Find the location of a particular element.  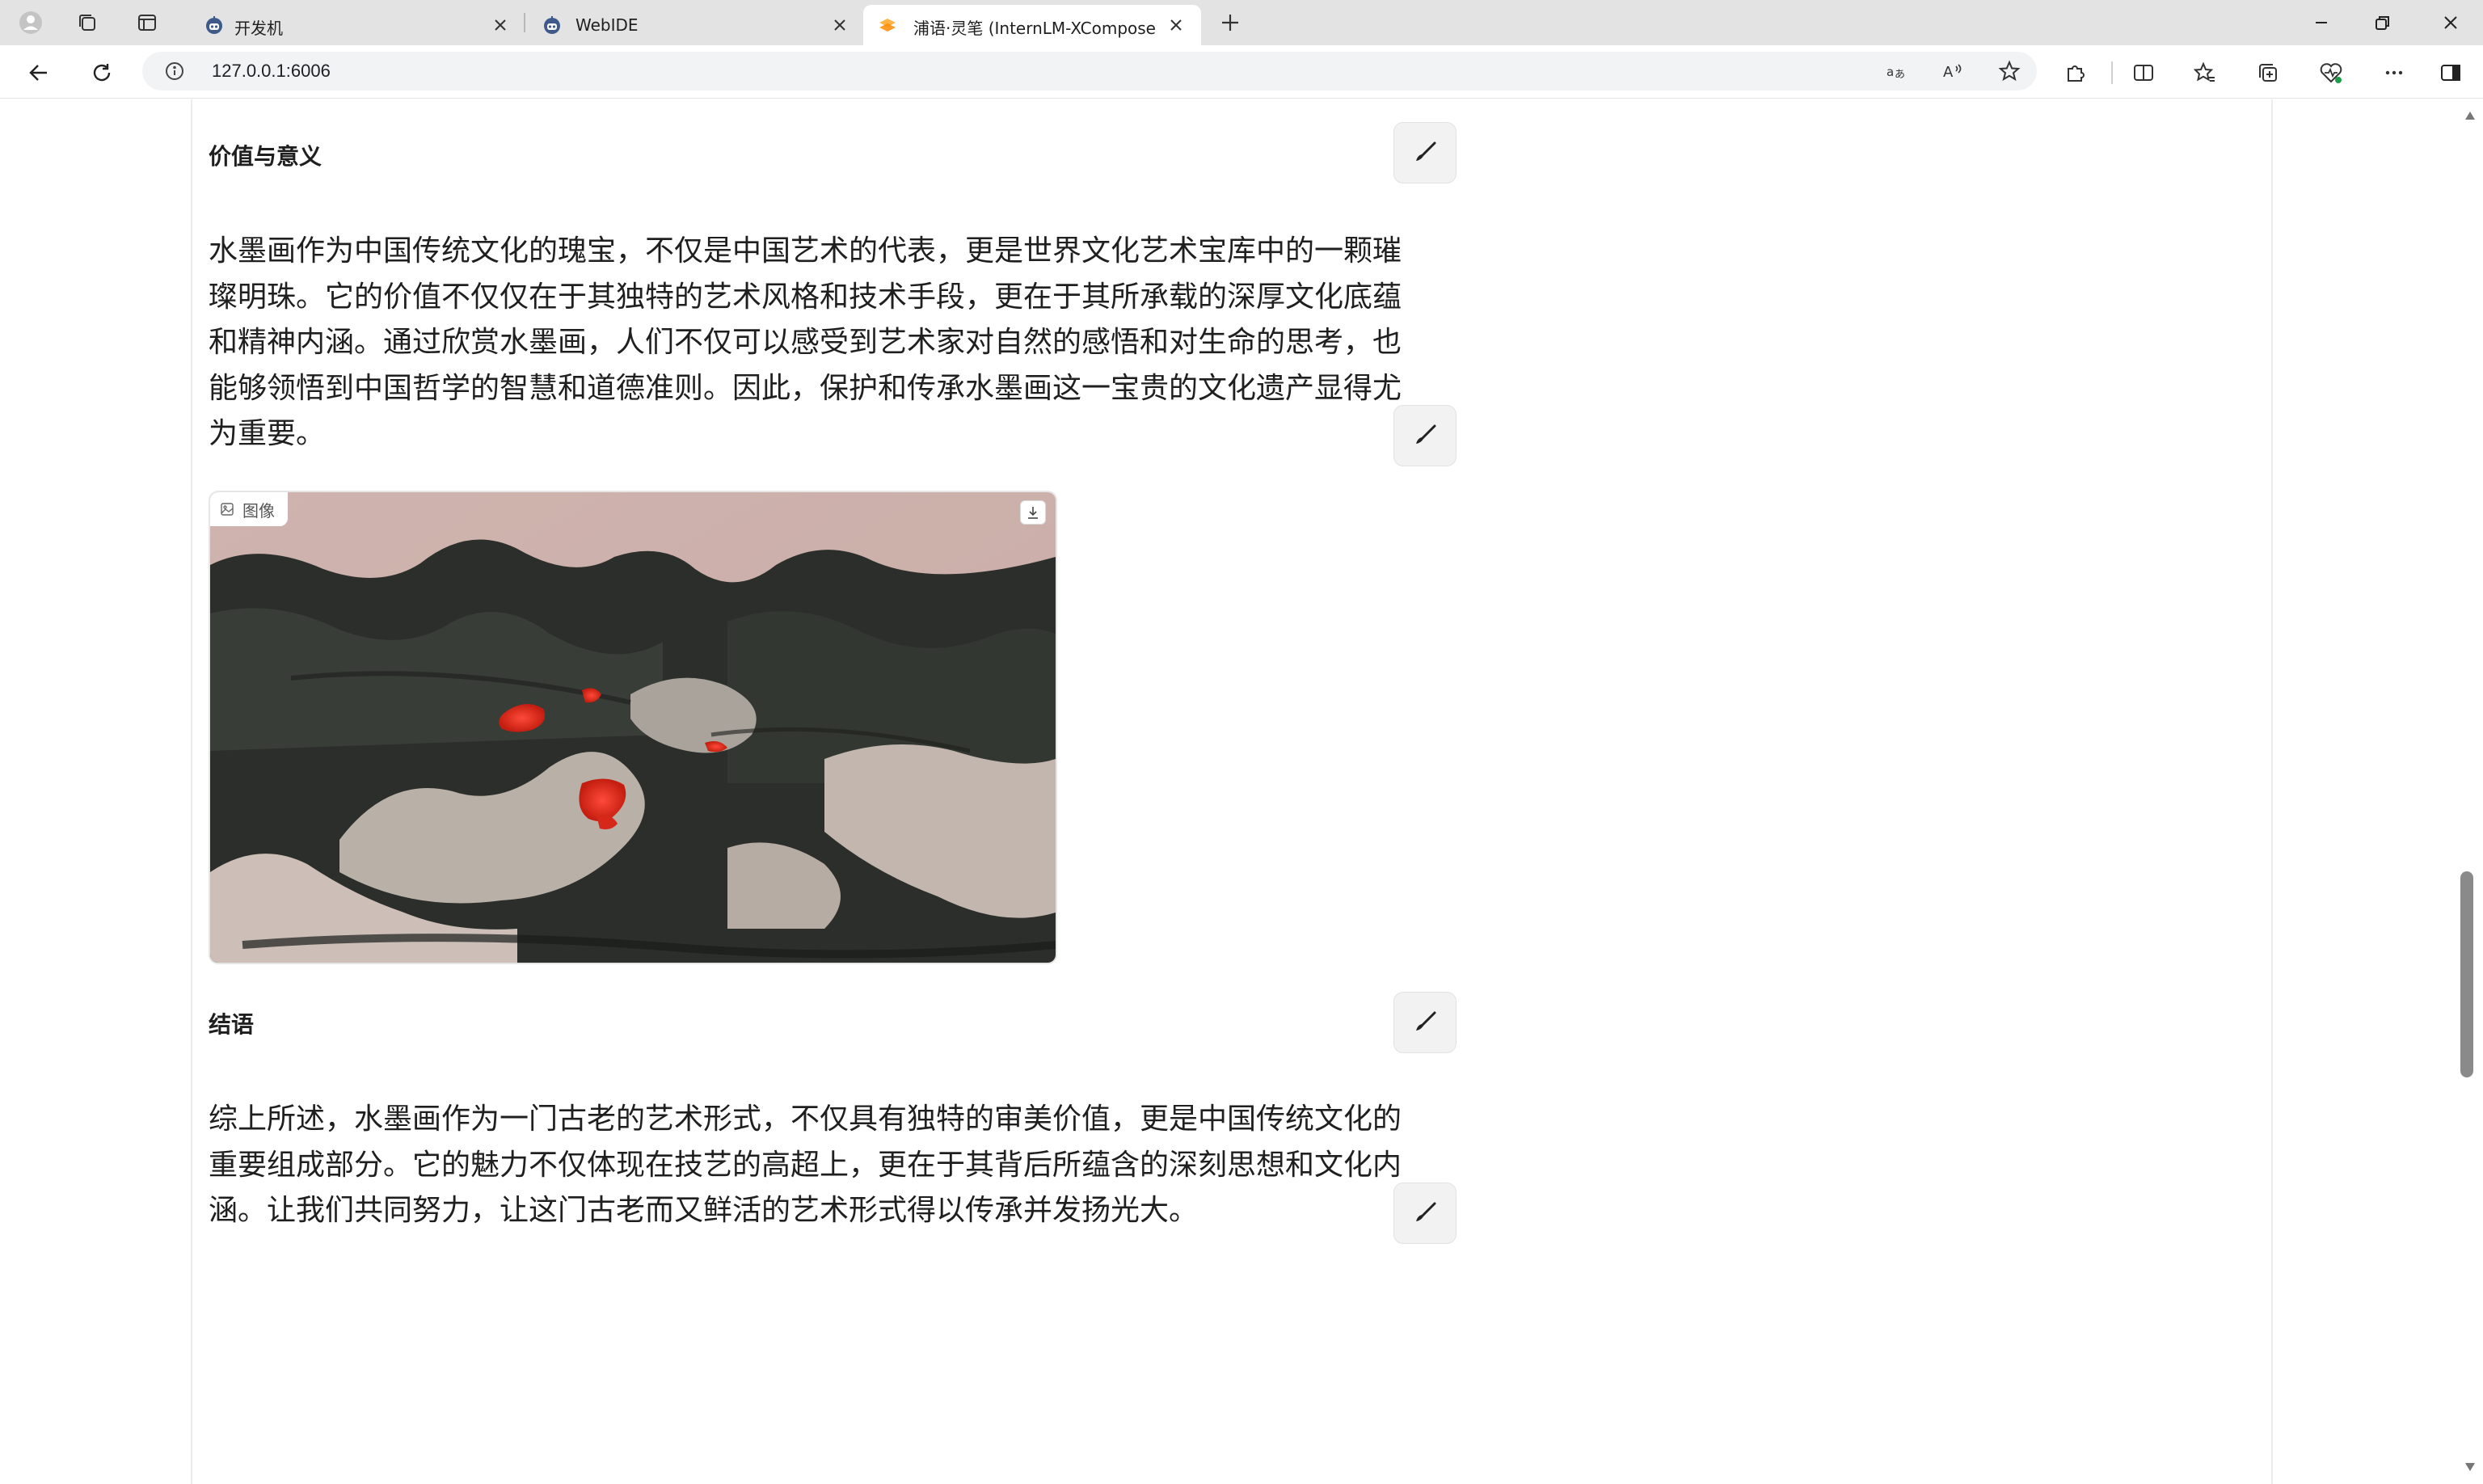

paragraph-line: 为重要。 is located at coordinates (267, 433).